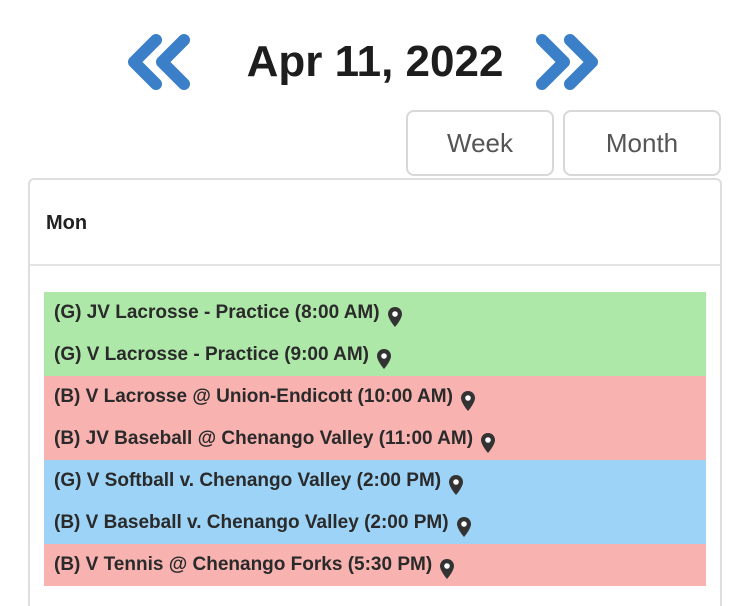 Image resolution: width=750 pixels, height=606 pixels. I want to click on double-chevron-left-icon, so click(158, 62).